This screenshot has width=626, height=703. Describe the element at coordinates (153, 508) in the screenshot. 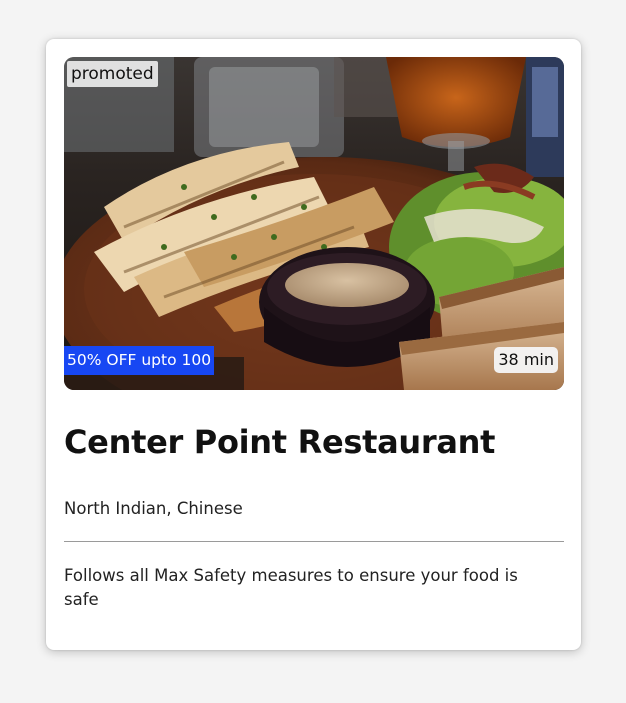

I see `cuisine-list: North Indian, Chinese` at that location.